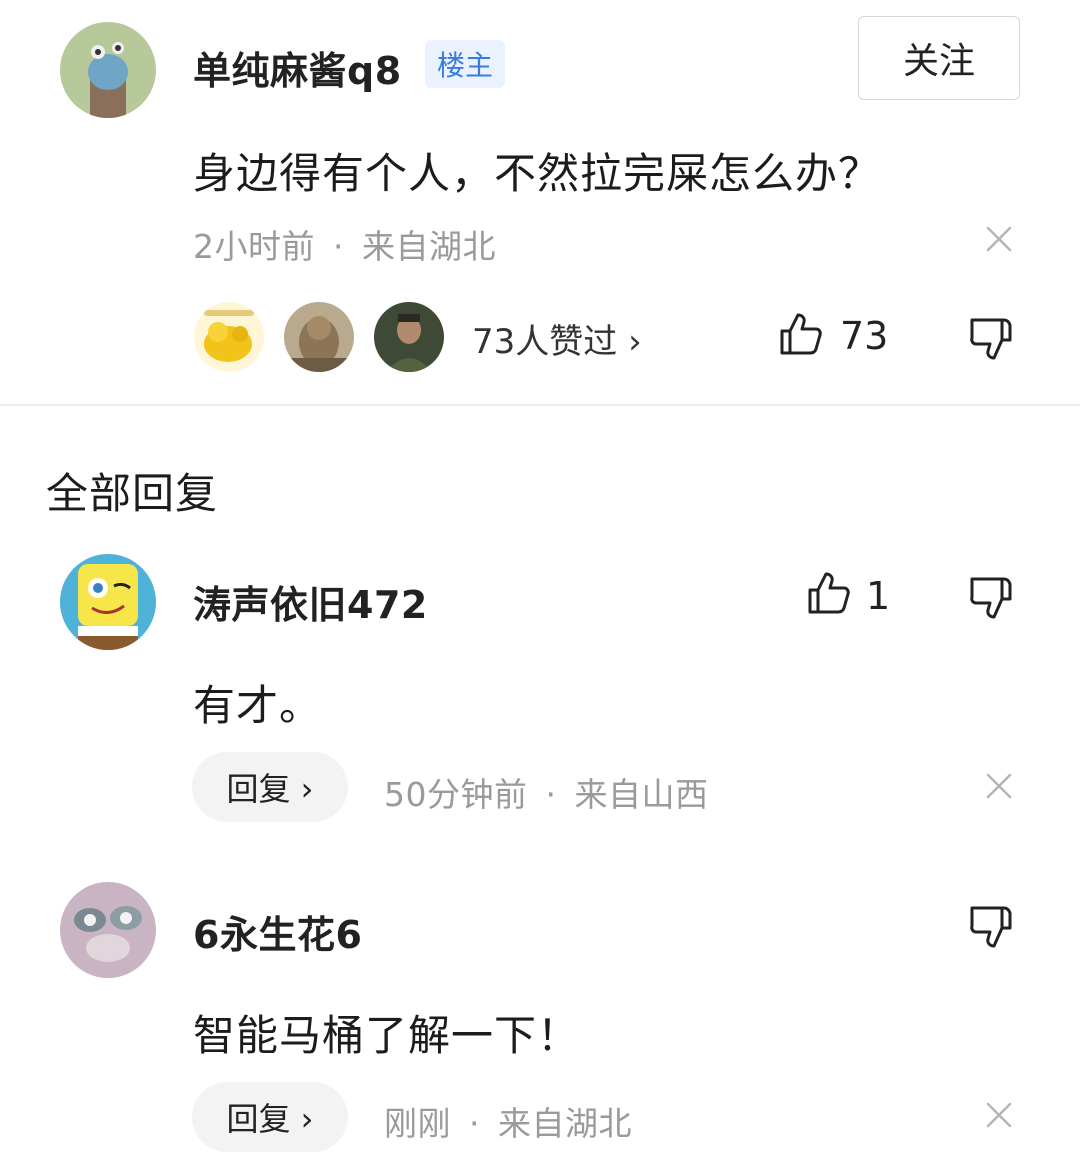 The image size is (1080, 1159). What do you see at coordinates (465, 64) in the screenshot?
I see `owner-badge: 楼主` at bounding box center [465, 64].